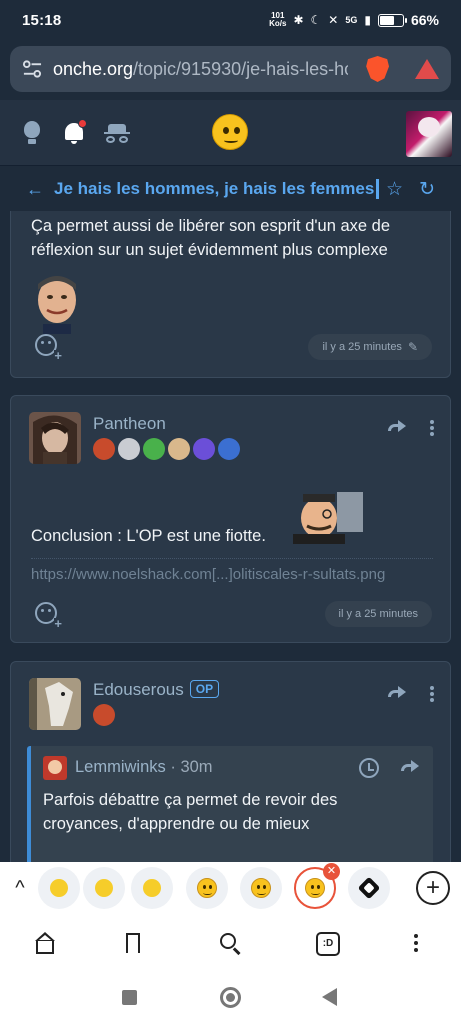 The height and width of the screenshot is (1024, 461). I want to click on tab-strip: ^ ✕ +, so click(230, 888).